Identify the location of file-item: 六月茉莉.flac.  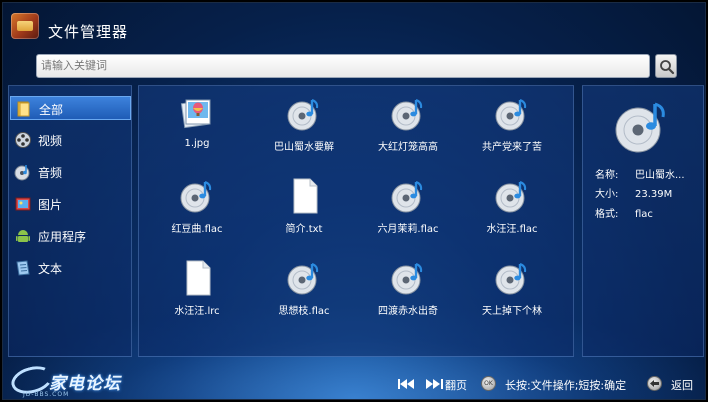
(408, 213).